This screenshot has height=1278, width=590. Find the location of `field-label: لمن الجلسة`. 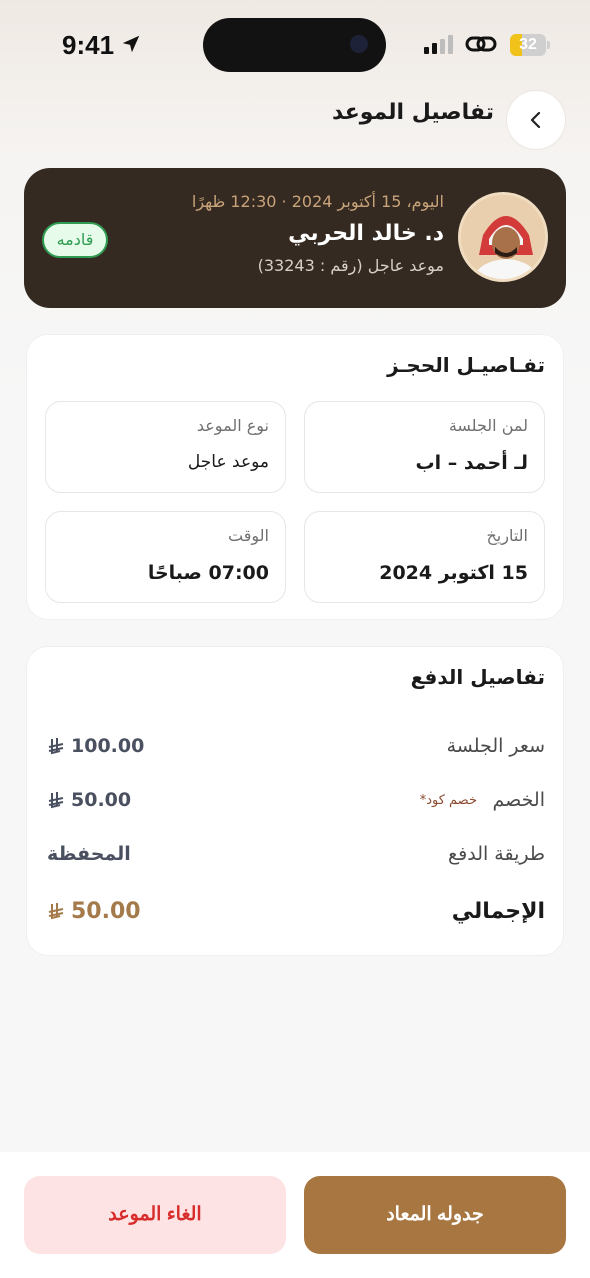

field-label: لمن الجلسة is located at coordinates (488, 425).